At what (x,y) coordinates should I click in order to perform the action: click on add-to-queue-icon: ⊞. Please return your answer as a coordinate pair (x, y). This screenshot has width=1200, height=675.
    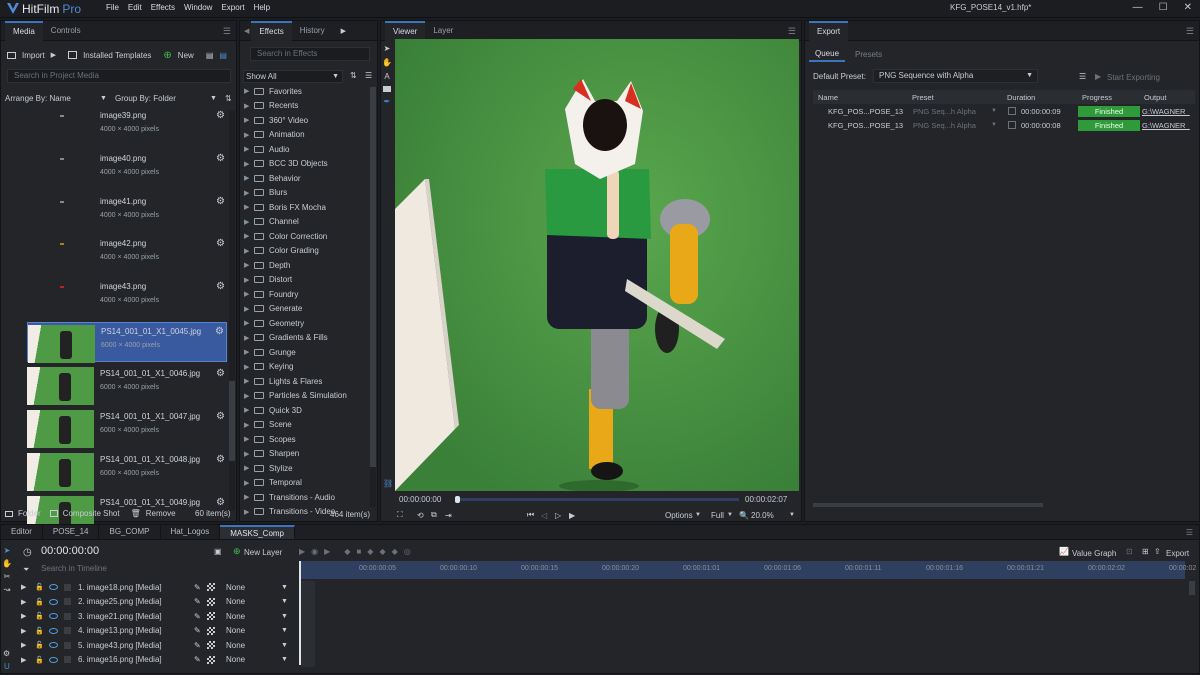
    Looking at the image, I should click on (1145, 551).